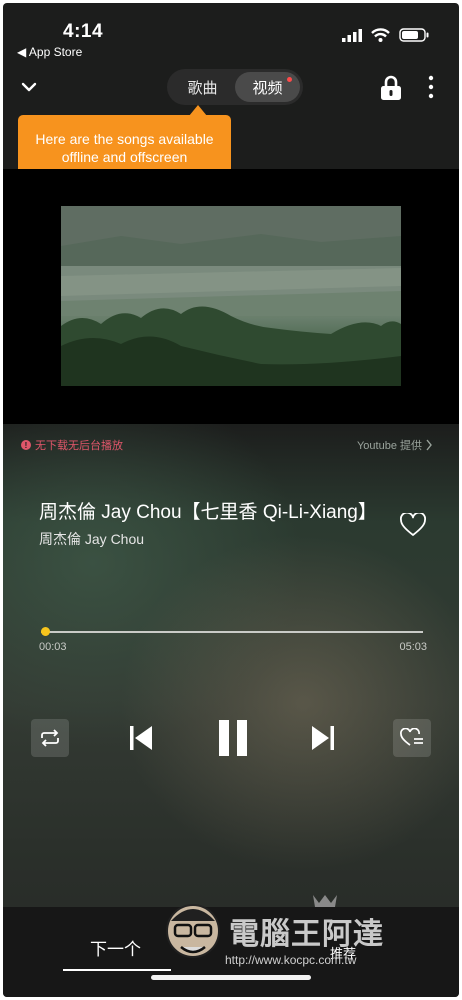  I want to click on lock-icon, so click(391, 88).